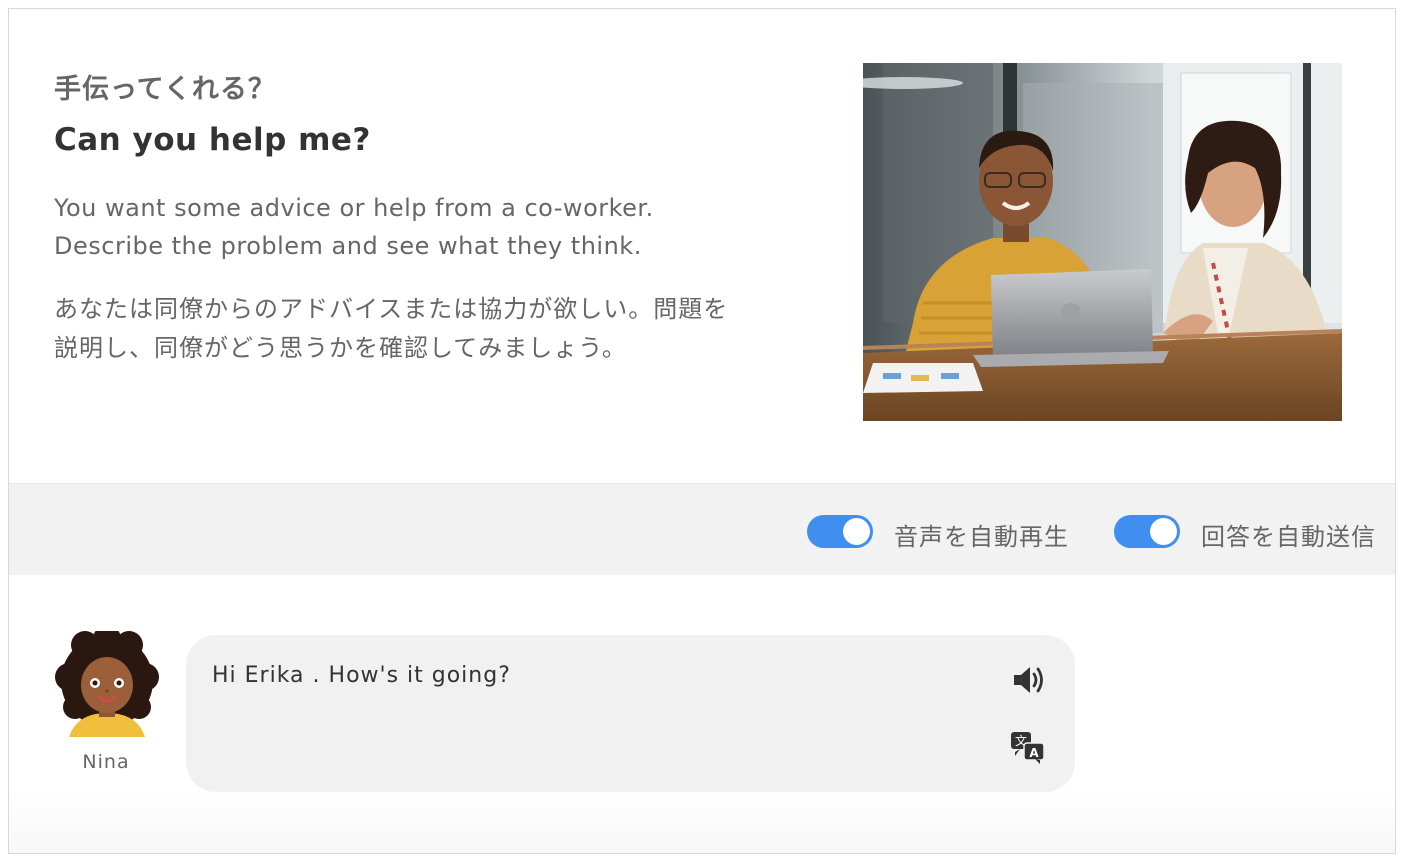 The image size is (1408, 864). What do you see at coordinates (840, 531) in the screenshot?
I see `autoplay-audio-toggle` at bounding box center [840, 531].